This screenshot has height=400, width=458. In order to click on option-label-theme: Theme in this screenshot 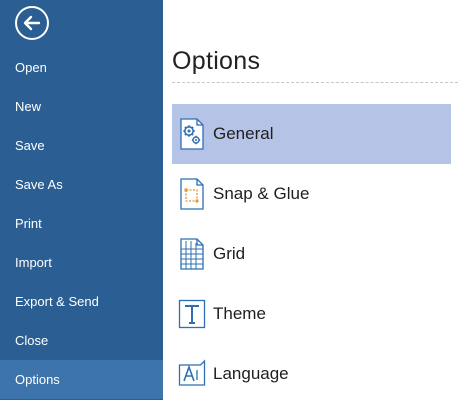, I will do `click(239, 313)`.